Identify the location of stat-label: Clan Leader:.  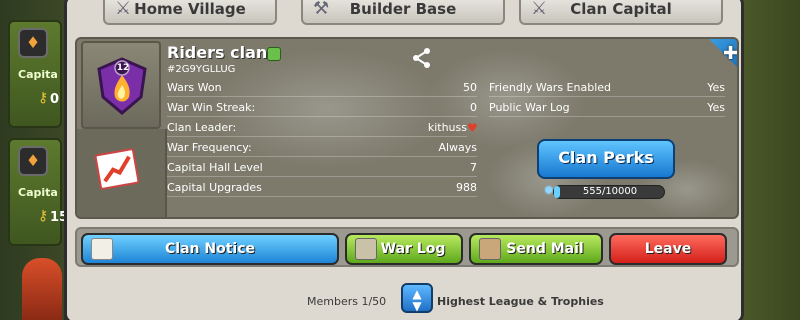
(202, 127).